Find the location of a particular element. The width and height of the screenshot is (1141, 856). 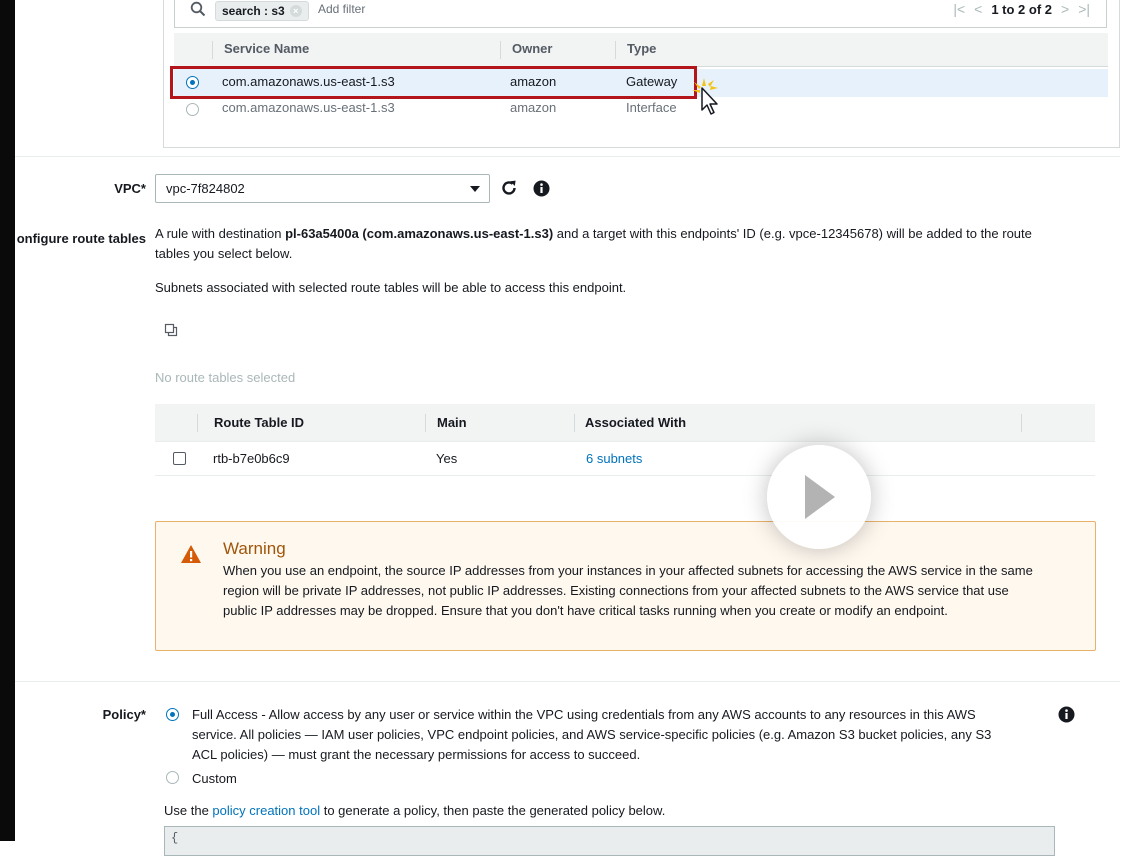

vpc-select: vpc-7f824802 is located at coordinates (322, 188).